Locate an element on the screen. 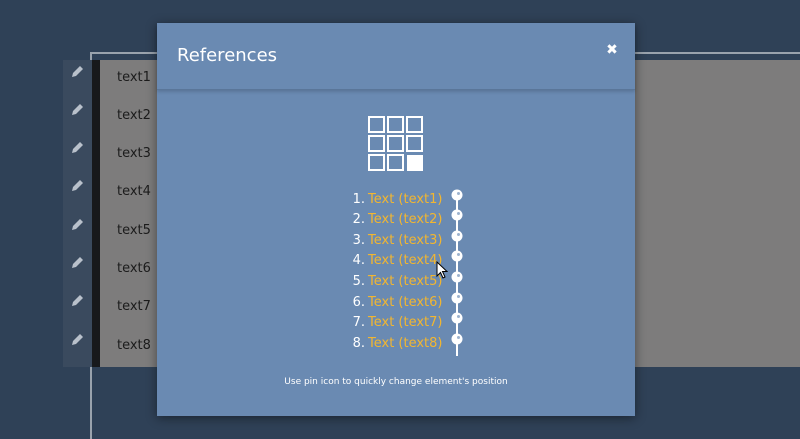 The height and width of the screenshot is (439, 800). reference-link: Text (text1) is located at coordinates (405, 200).